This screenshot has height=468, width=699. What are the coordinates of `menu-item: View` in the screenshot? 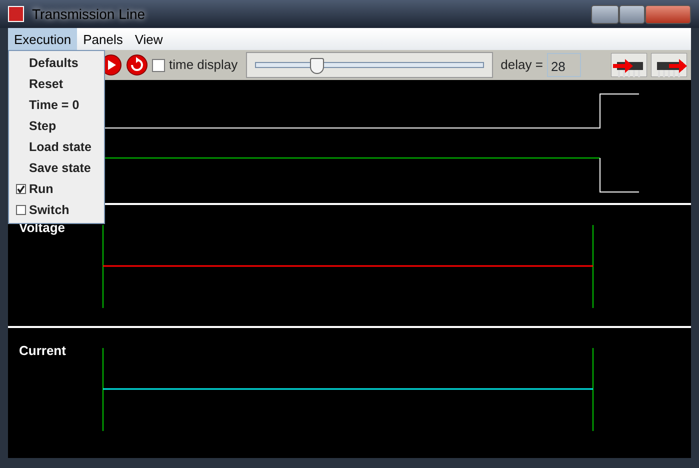 It's located at (148, 39).